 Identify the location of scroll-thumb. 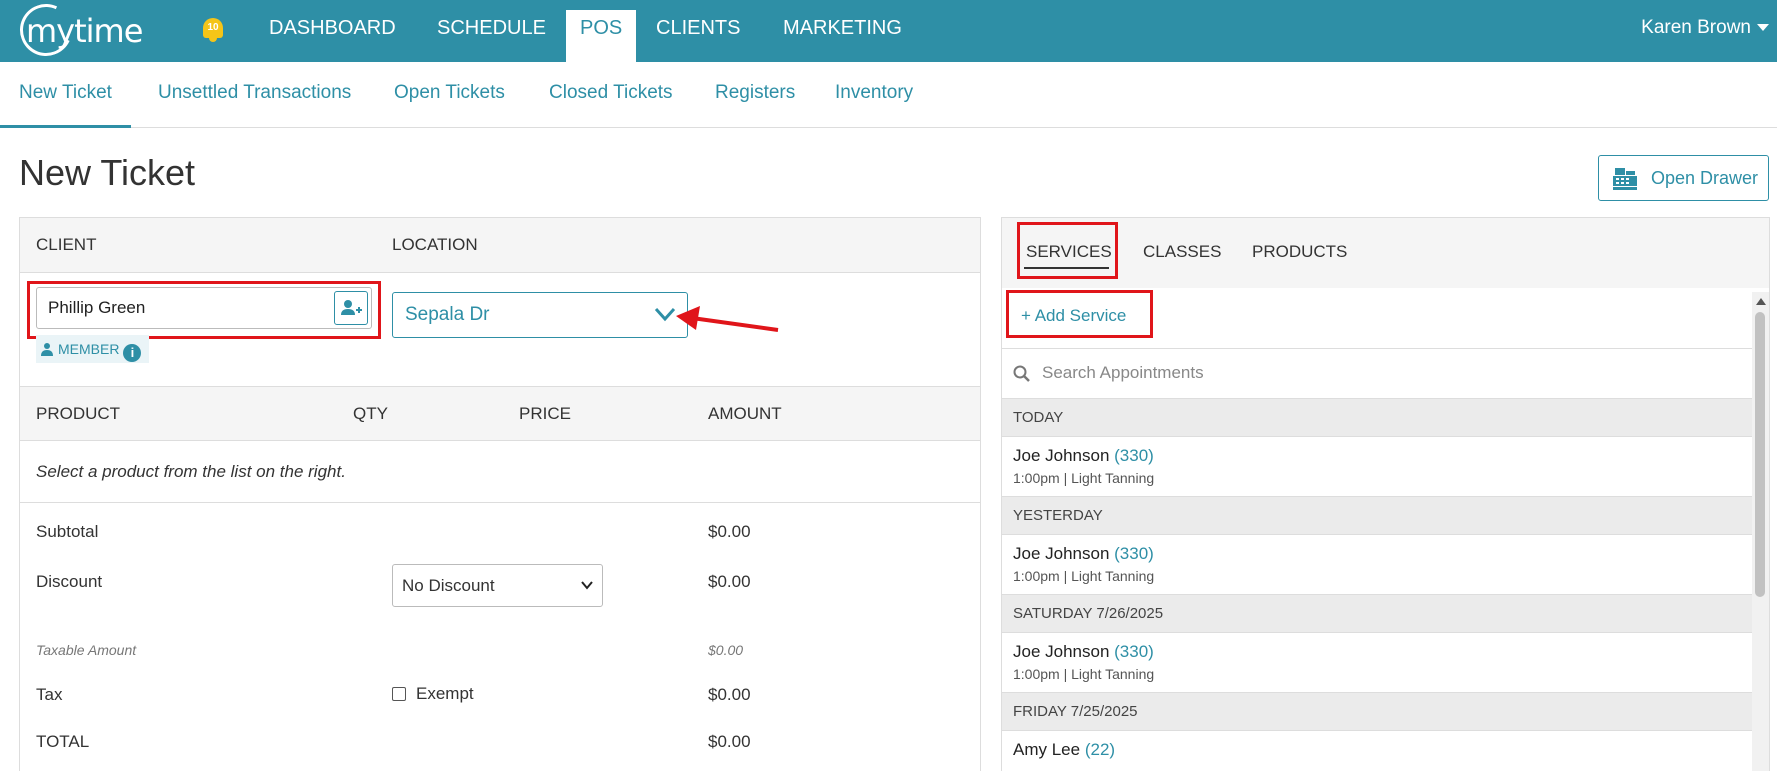
(1760, 454).